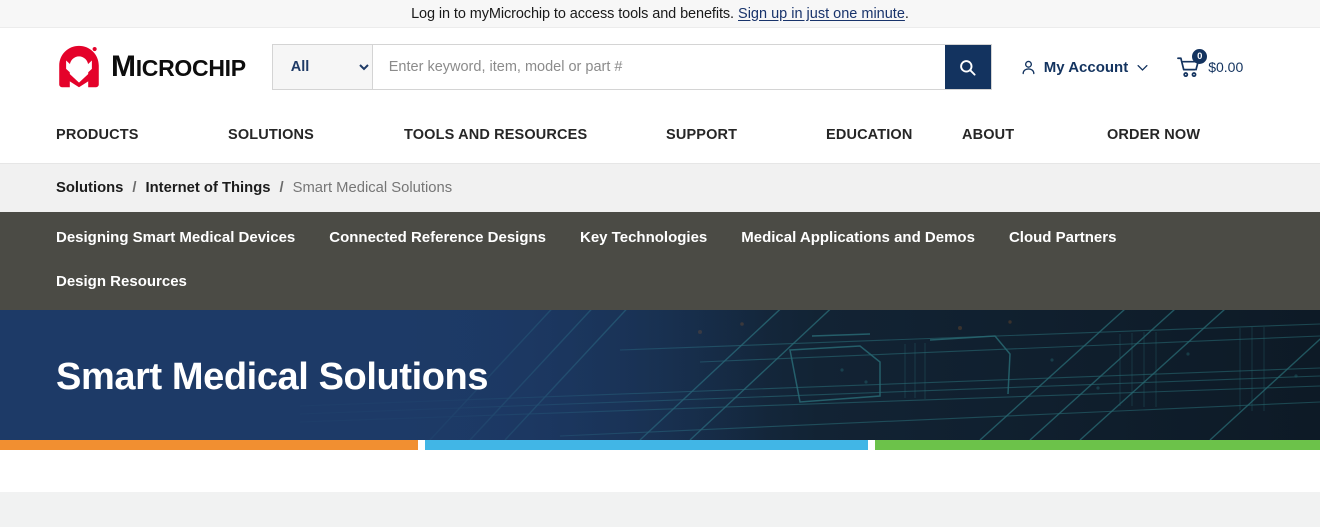 Image resolution: width=1320 pixels, height=527 pixels. What do you see at coordinates (906, 13) in the screenshot?
I see `announcement-trailing: .` at bounding box center [906, 13].